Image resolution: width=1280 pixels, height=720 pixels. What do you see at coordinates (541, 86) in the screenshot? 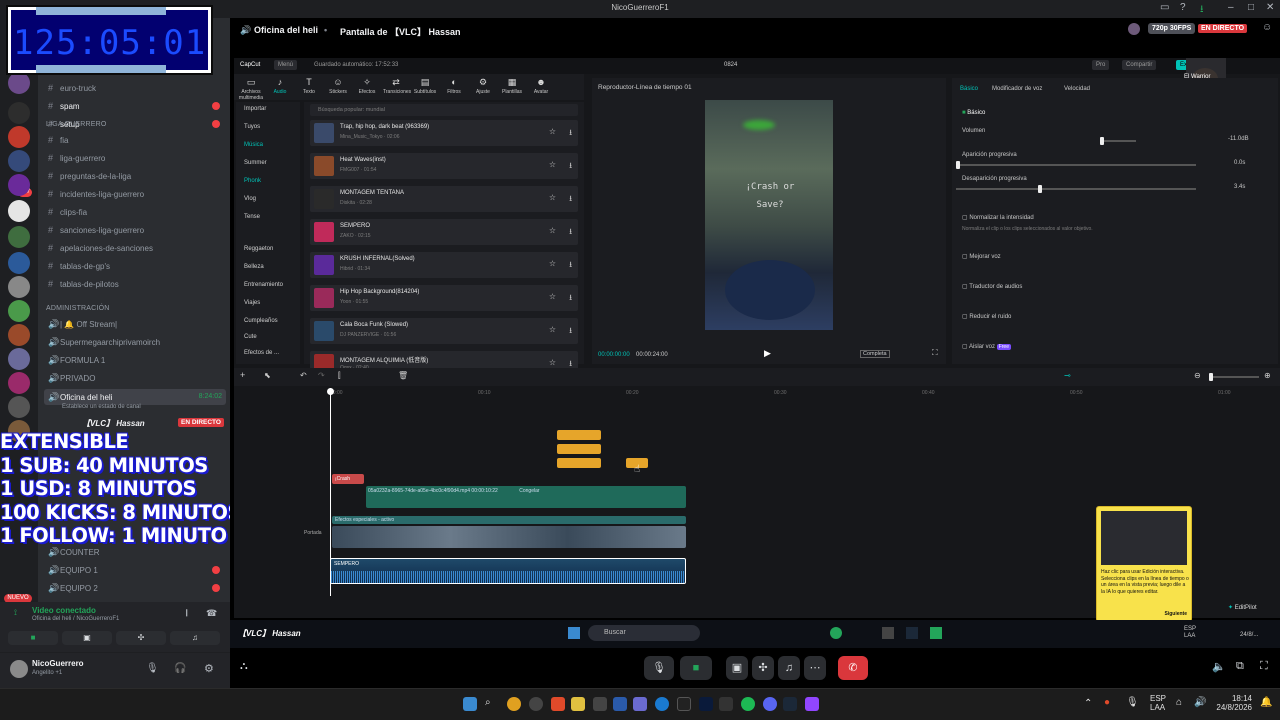
I see `tool-tab: ☻ Avatar` at bounding box center [541, 86].